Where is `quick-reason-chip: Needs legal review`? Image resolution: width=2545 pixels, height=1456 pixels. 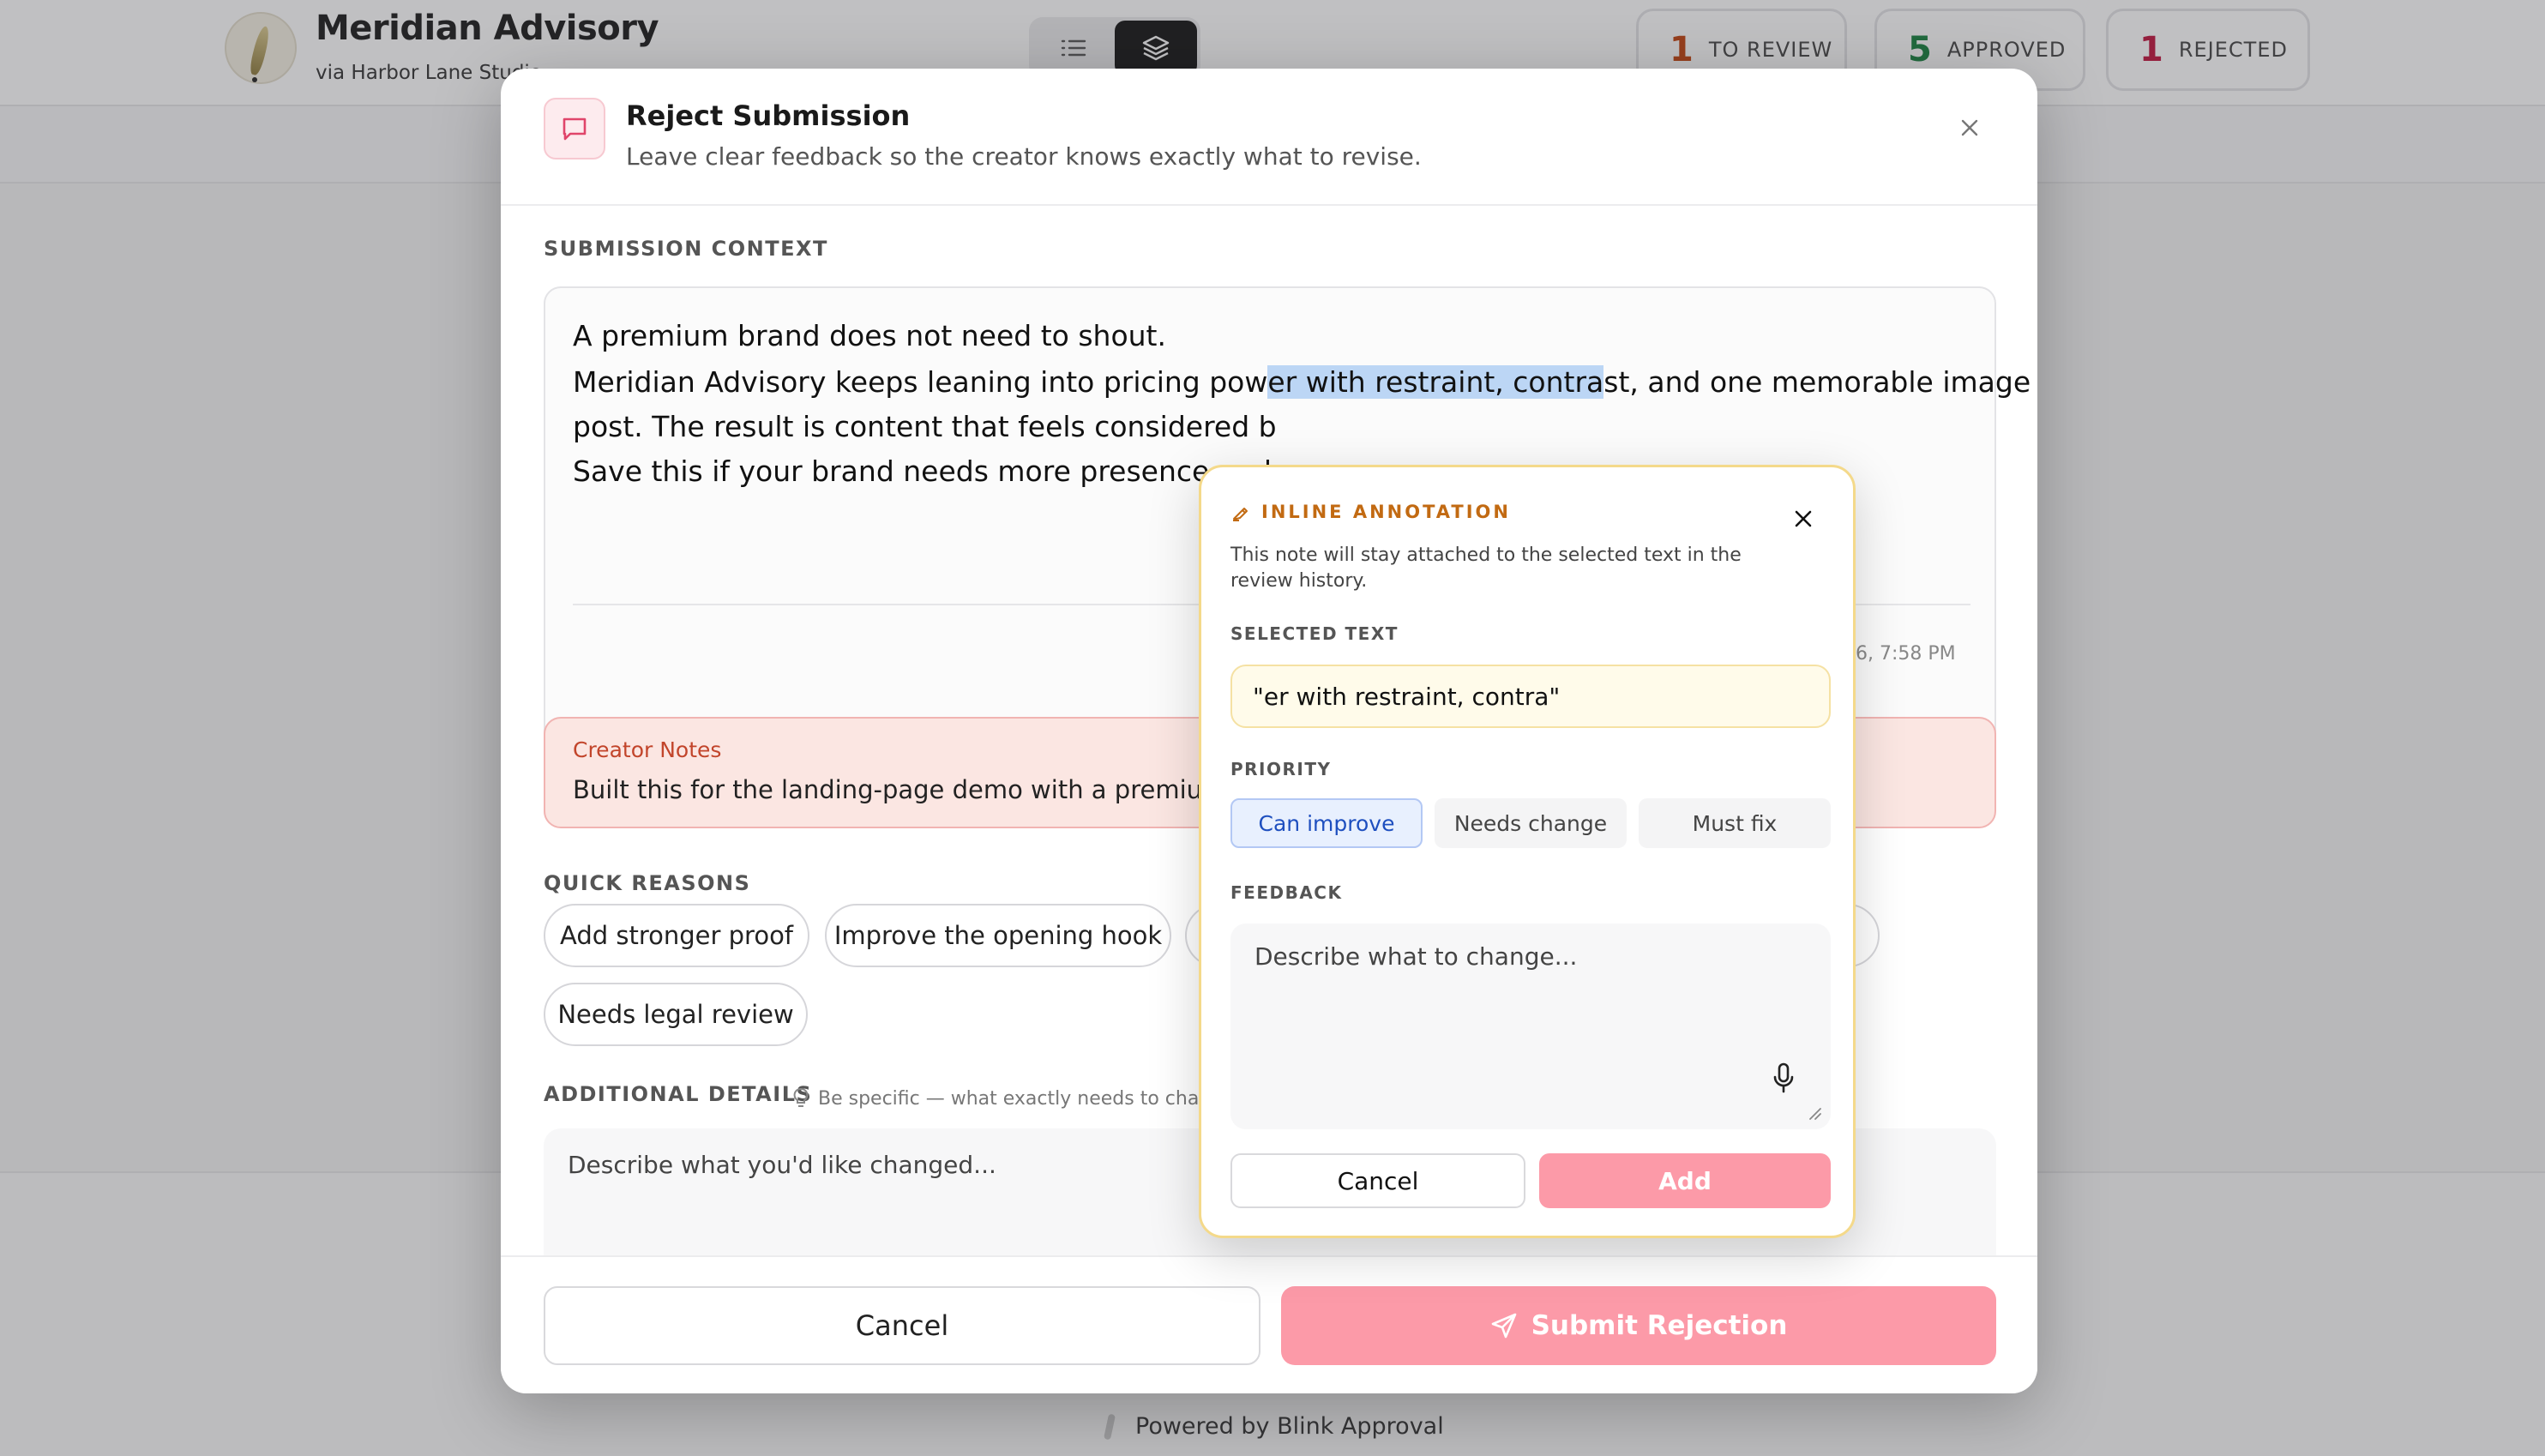 quick-reason-chip: Needs legal review is located at coordinates (676, 1015).